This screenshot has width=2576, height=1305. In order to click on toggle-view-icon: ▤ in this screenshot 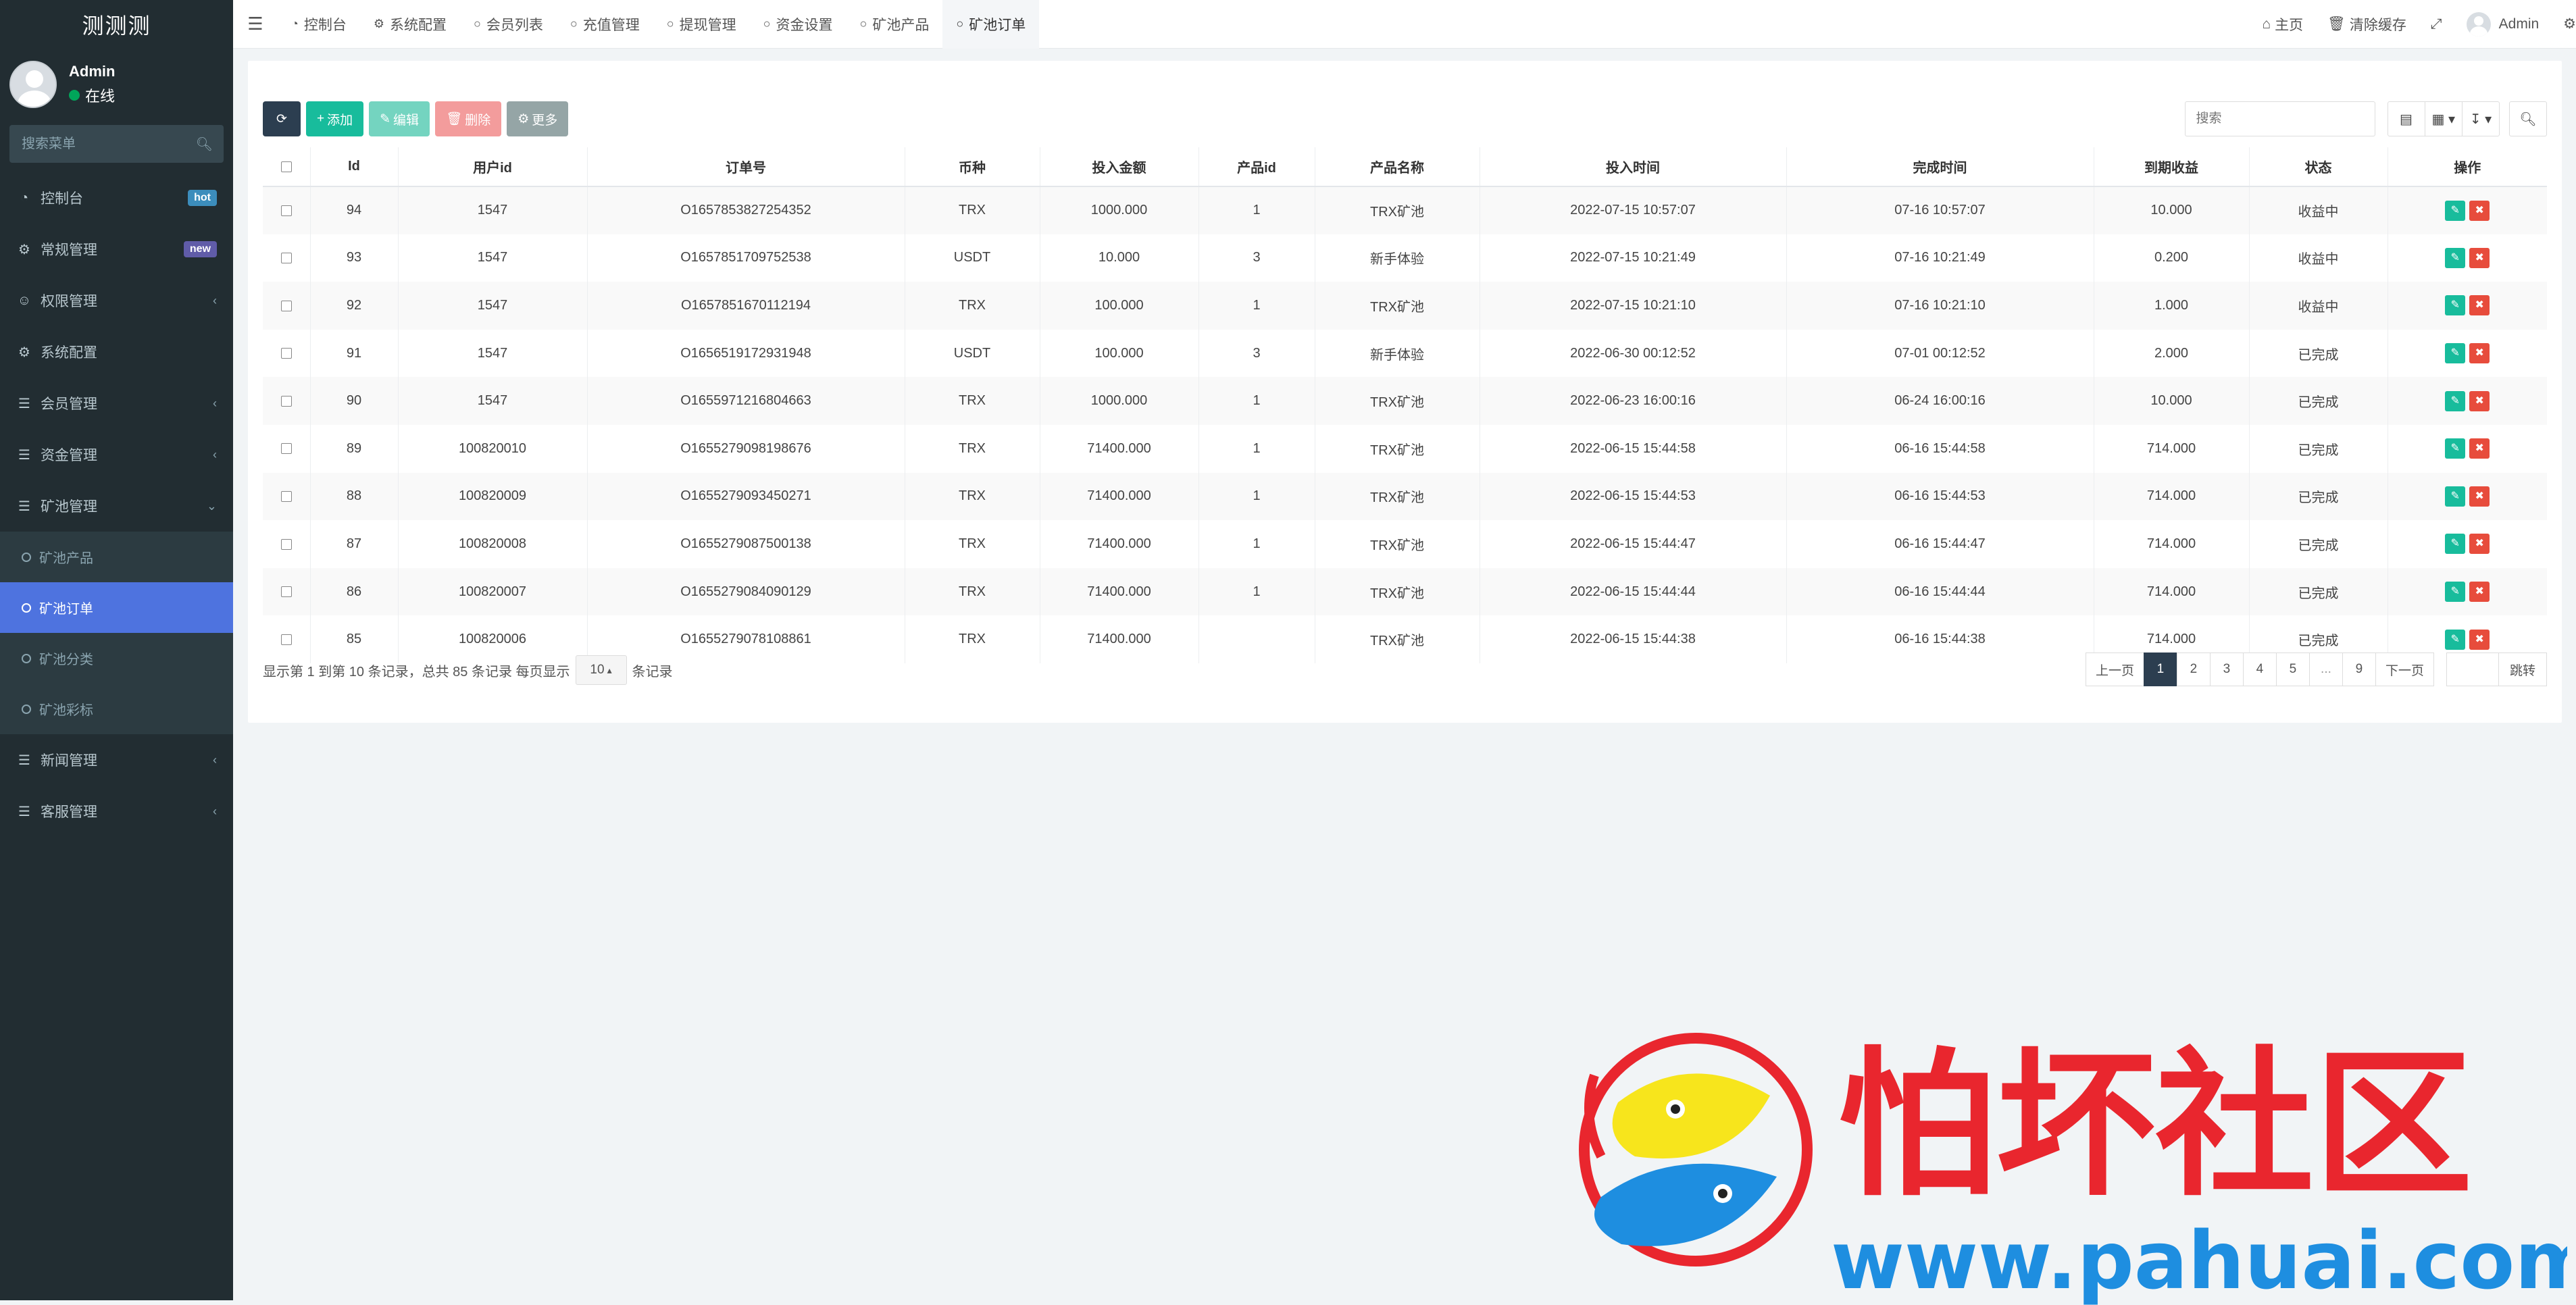, I will do `click(2406, 118)`.